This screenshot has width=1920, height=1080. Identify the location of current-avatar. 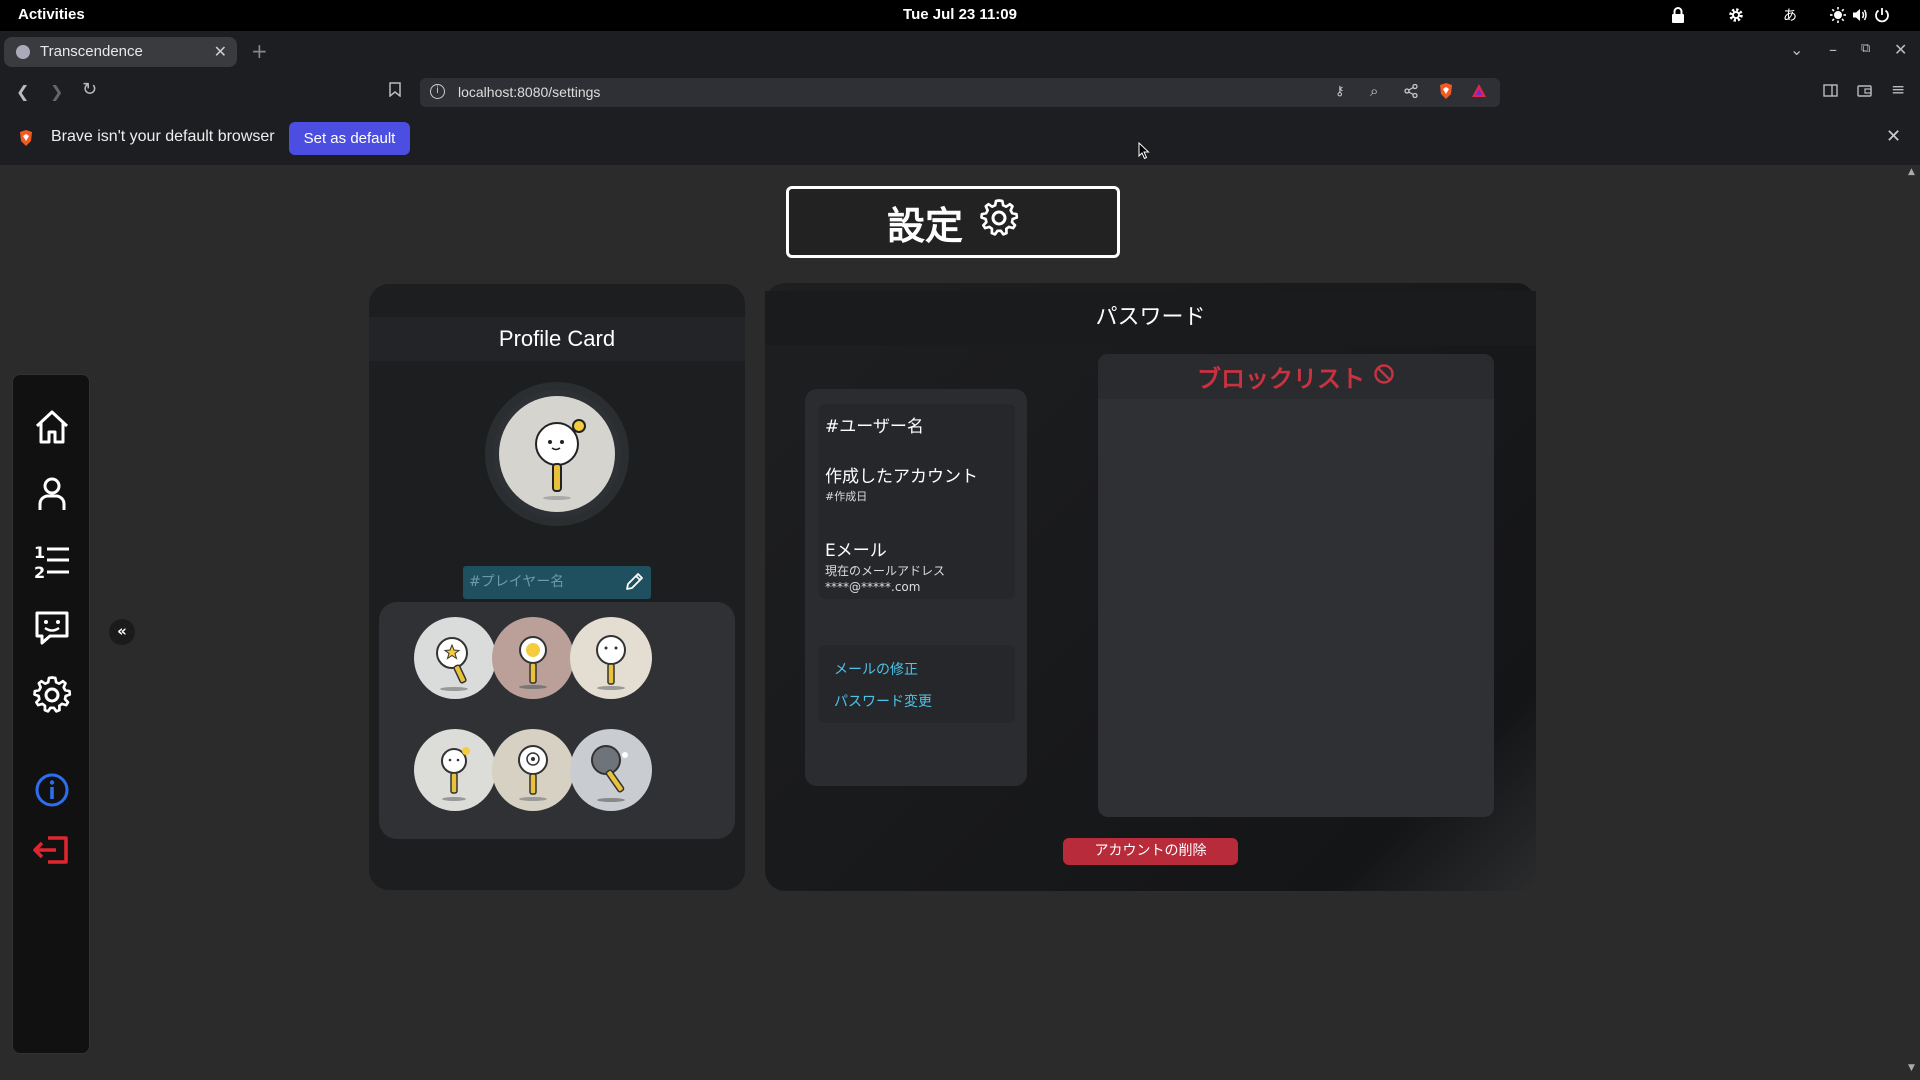
(557, 454).